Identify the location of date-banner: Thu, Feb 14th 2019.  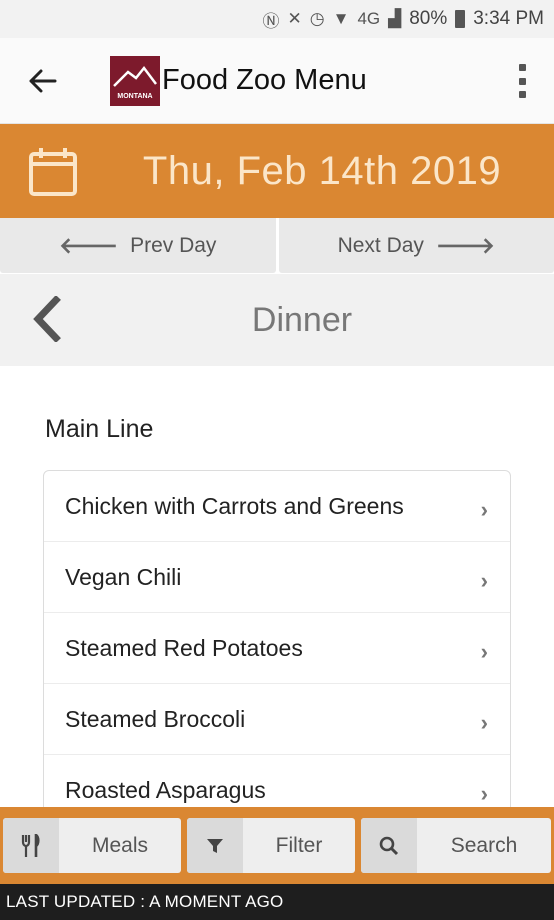
(277, 171).